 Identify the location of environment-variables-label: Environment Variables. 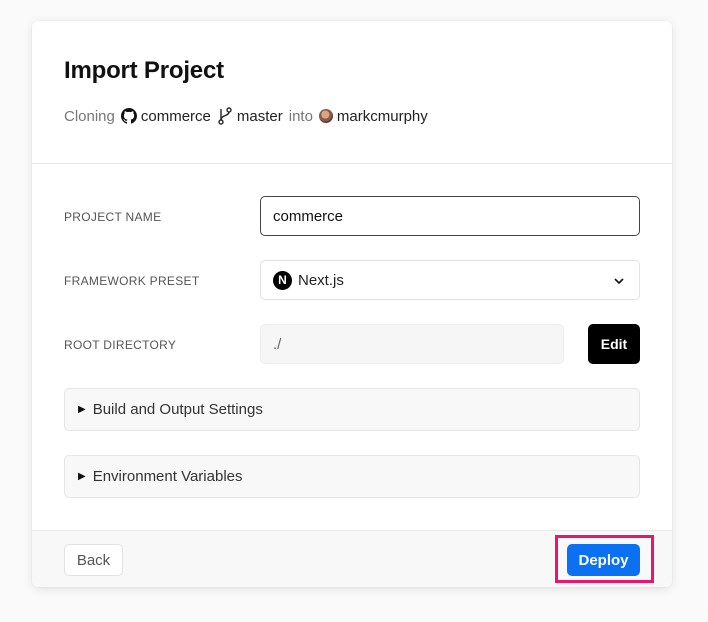
(167, 476).